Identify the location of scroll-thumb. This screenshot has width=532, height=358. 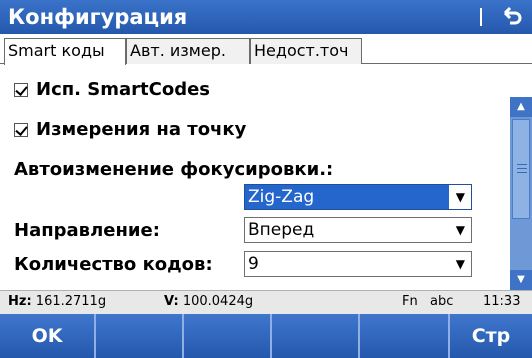
(521, 169).